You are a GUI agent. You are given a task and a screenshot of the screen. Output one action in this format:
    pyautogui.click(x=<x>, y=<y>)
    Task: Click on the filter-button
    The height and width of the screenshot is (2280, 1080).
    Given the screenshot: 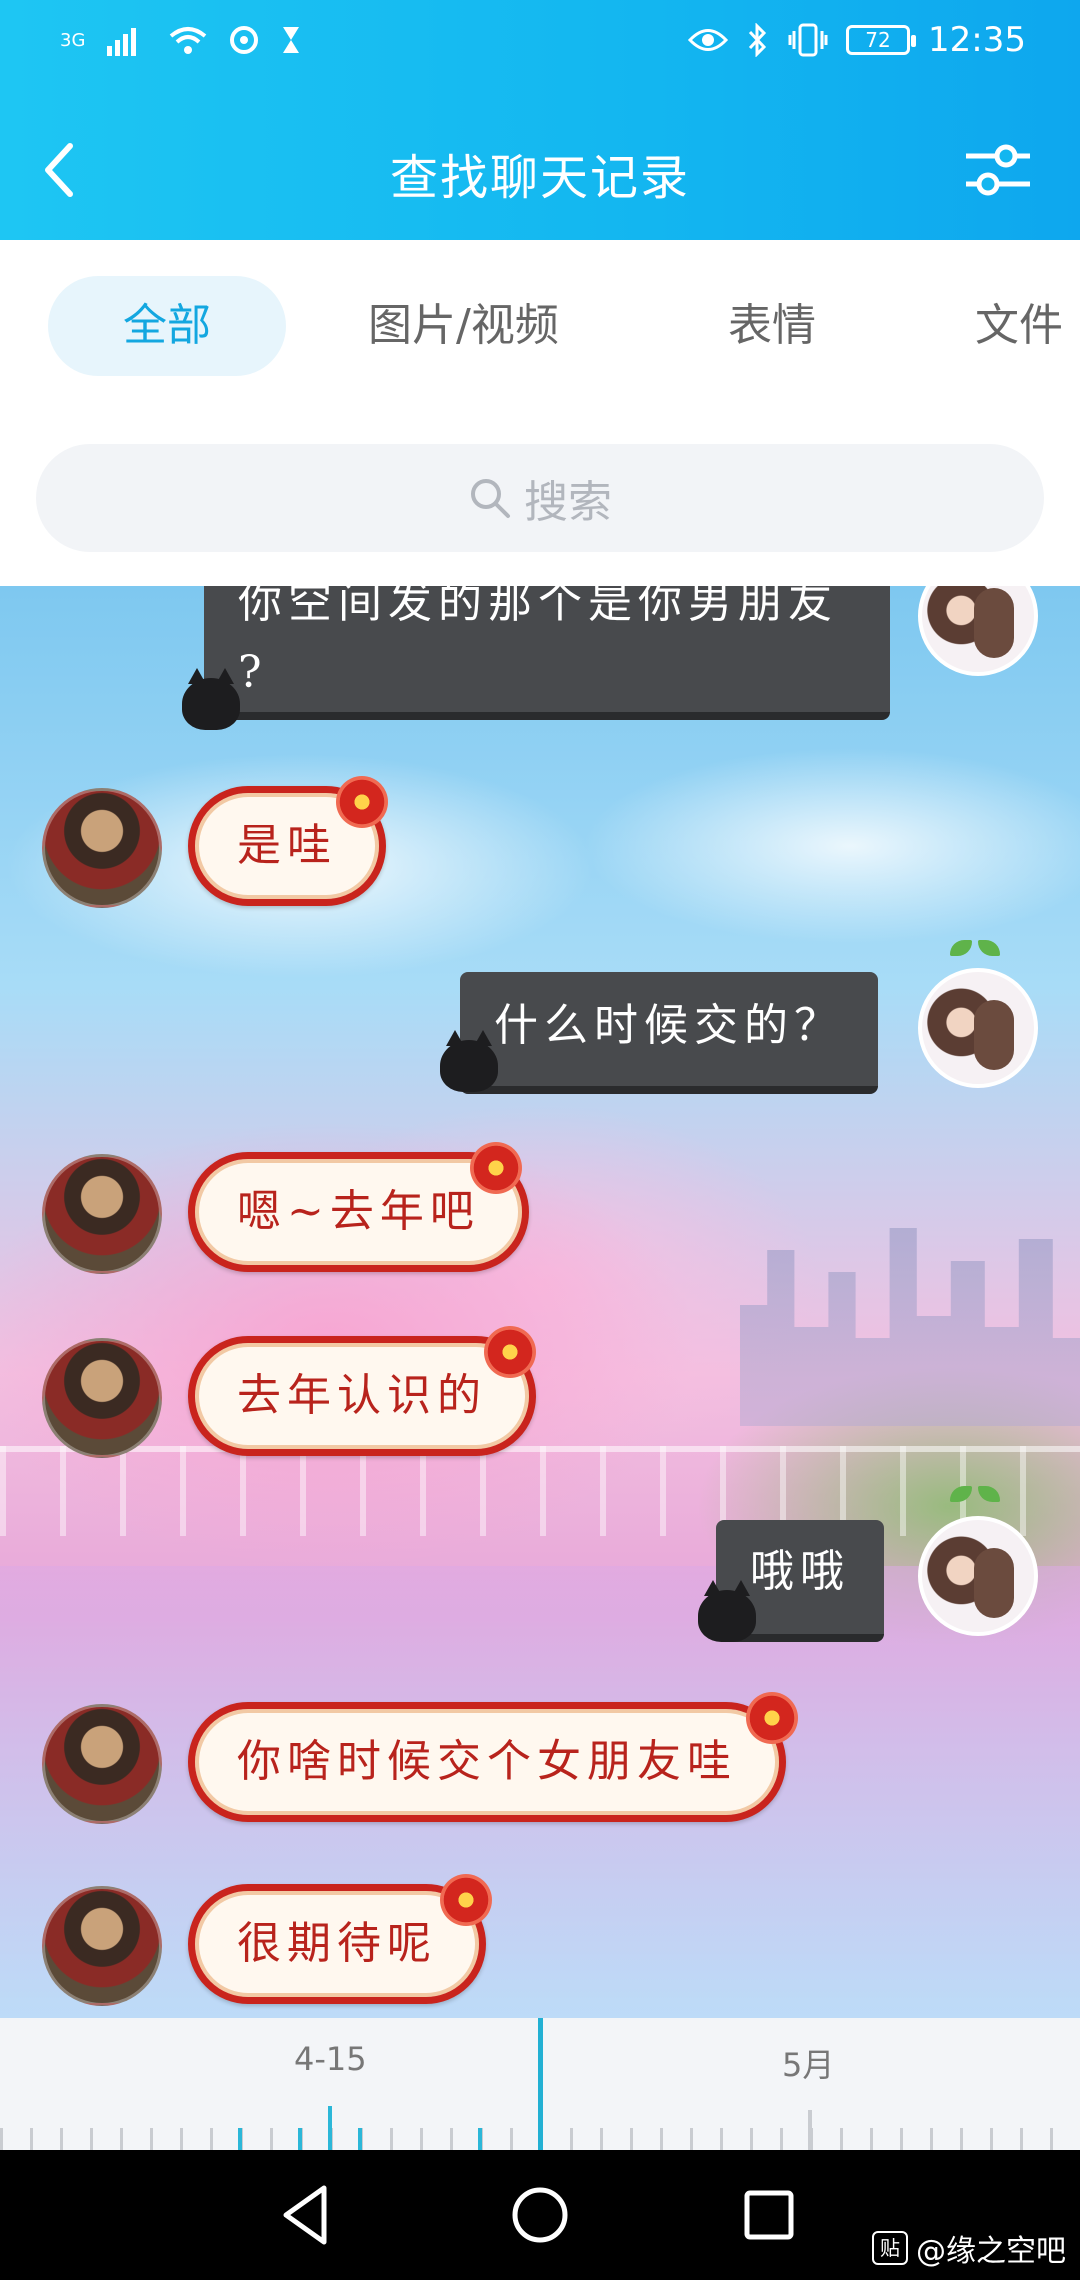 What is the action you would take?
    pyautogui.click(x=998, y=170)
    